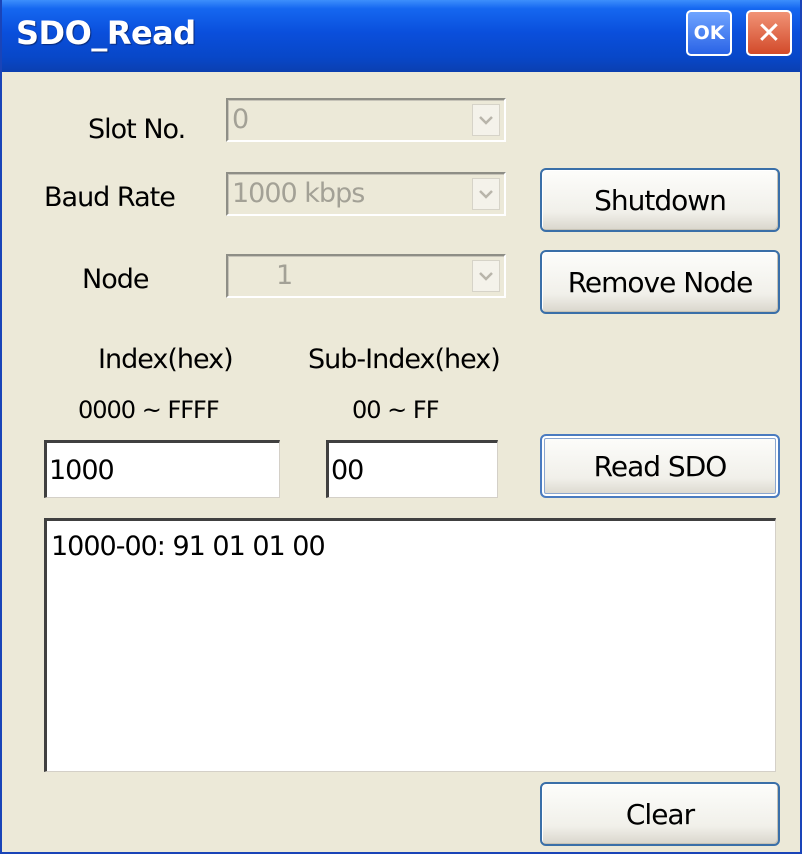 The height and width of the screenshot is (854, 802). What do you see at coordinates (115, 279) in the screenshot?
I see `node-label: Node` at bounding box center [115, 279].